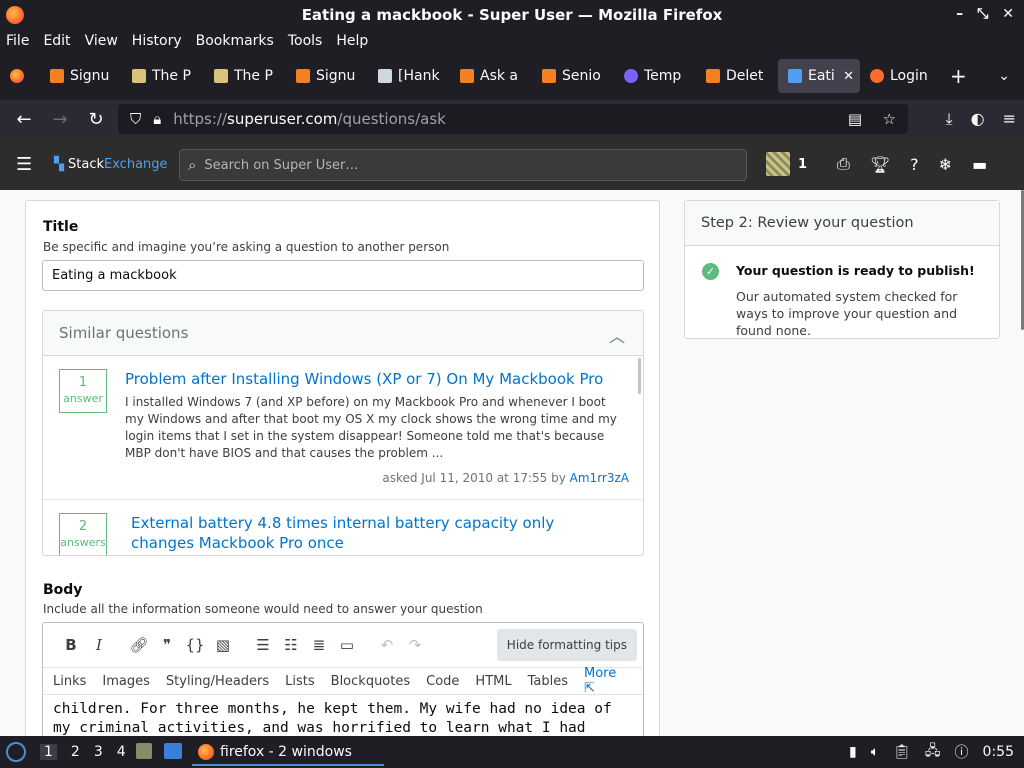 This screenshot has height=768, width=1024. I want to click on redo-icon: ↷, so click(415, 645).